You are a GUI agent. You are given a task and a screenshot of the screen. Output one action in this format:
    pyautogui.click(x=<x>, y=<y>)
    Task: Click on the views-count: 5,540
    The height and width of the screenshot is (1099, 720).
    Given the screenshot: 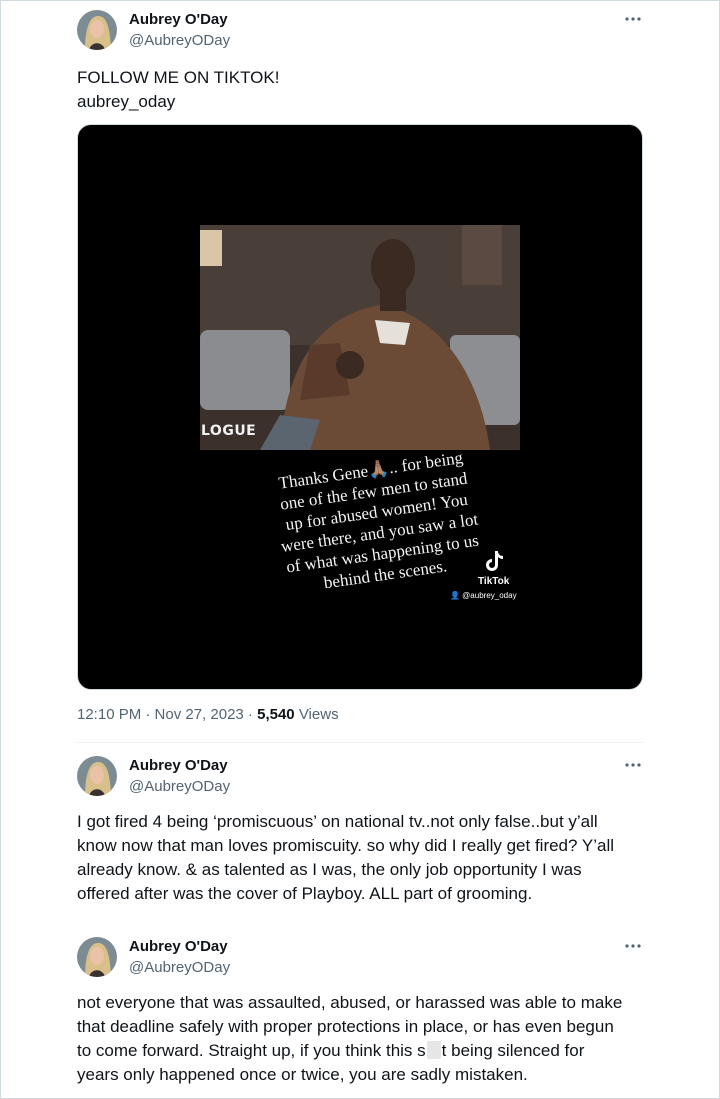 What is the action you would take?
    pyautogui.click(x=276, y=714)
    